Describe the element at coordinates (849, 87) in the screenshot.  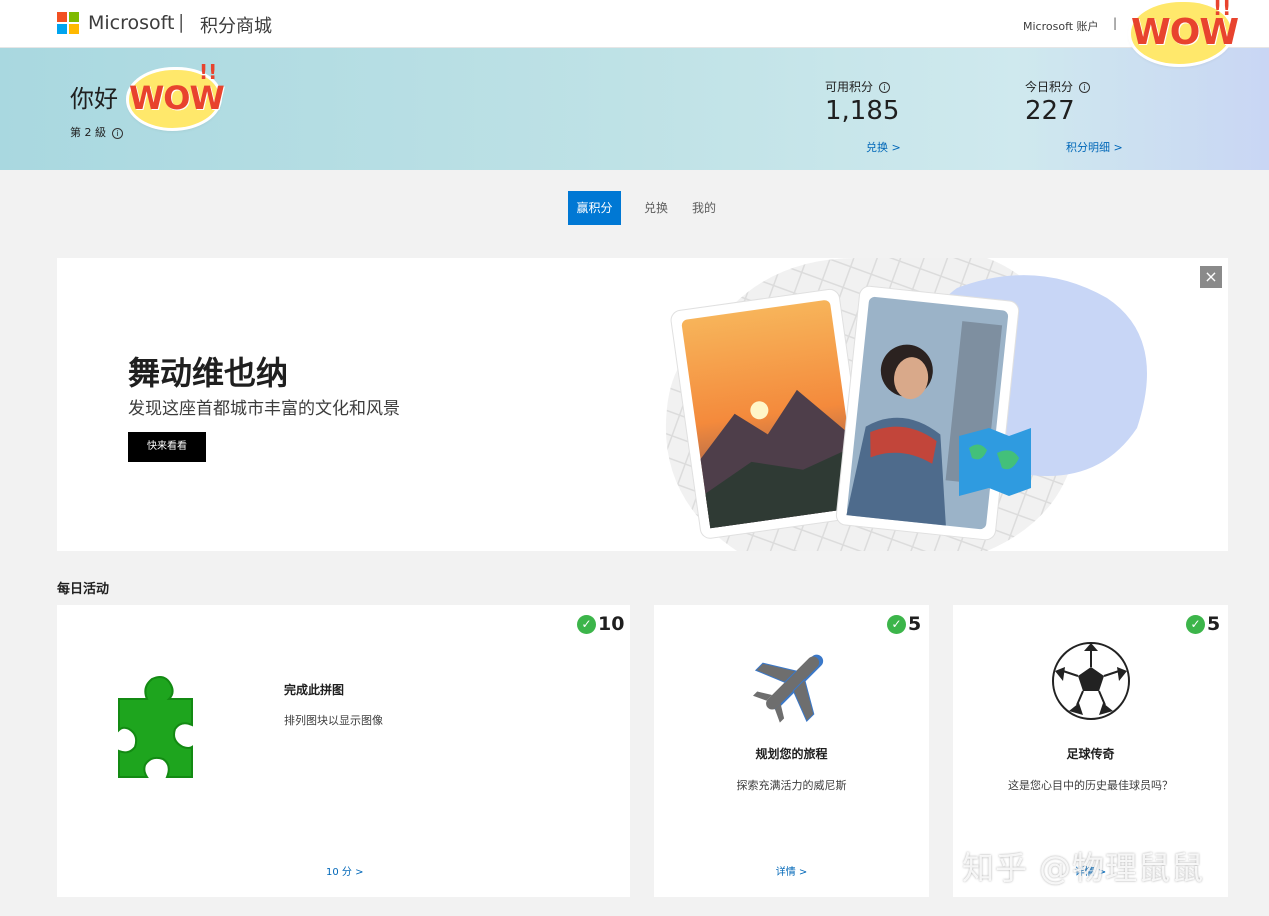
I see `available-points-label-text: 可用积分` at that location.